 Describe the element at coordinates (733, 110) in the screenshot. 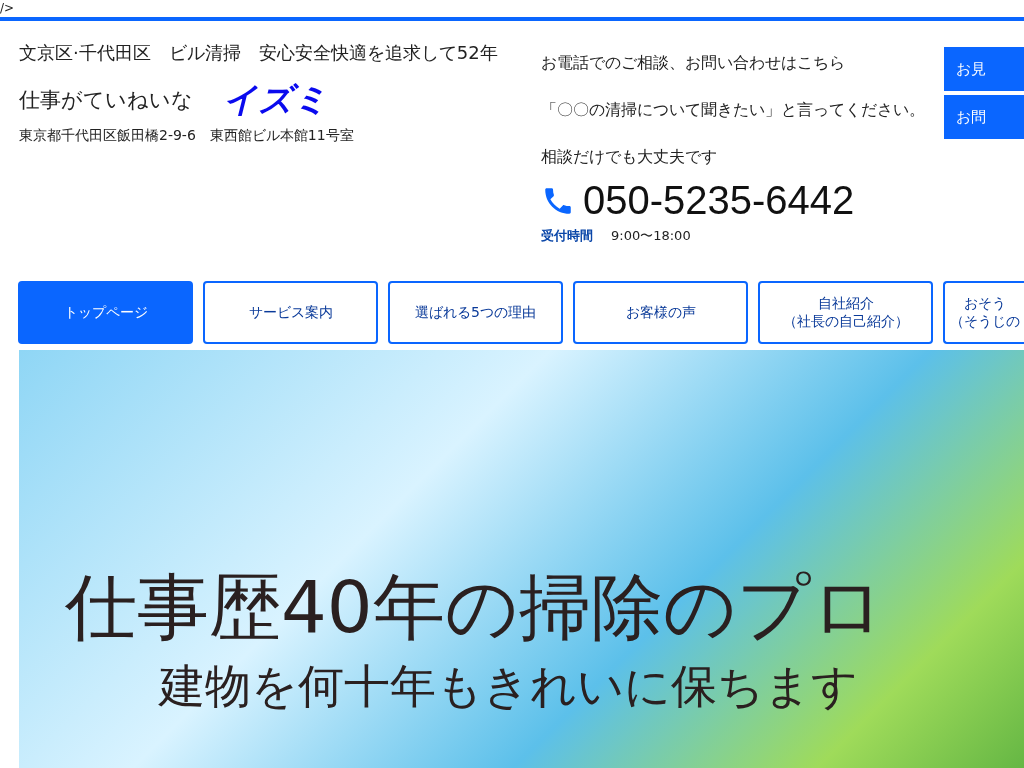

I see `contact-text: 「〇〇の清掃について聞きたい」と言ってください。` at that location.